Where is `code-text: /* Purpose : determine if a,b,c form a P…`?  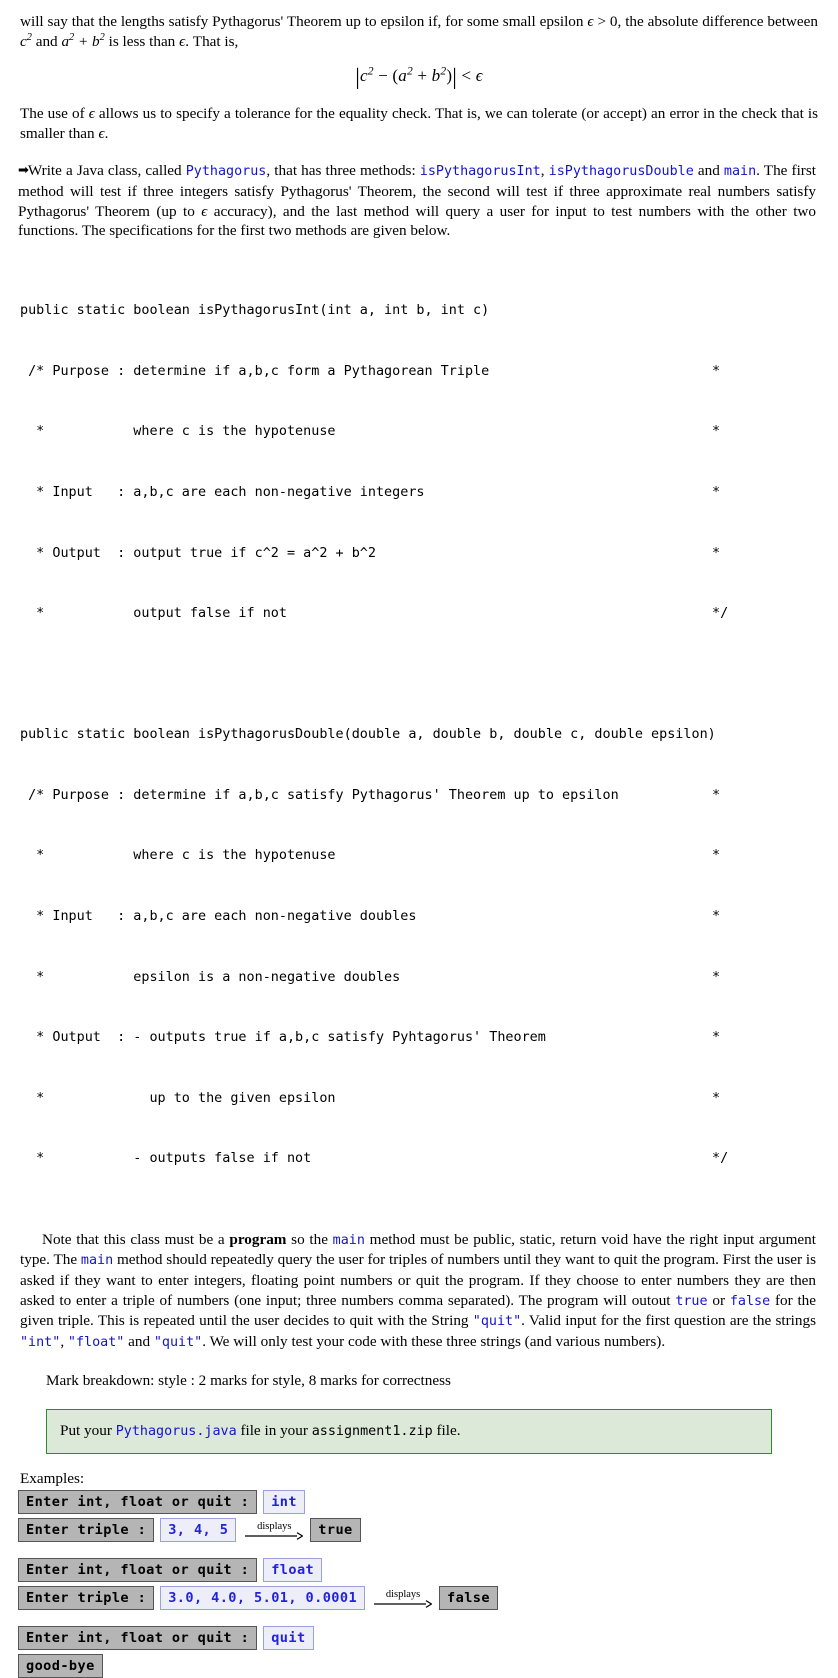
code-text: /* Purpose : determine if a,b,c form a P… is located at coordinates (255, 371).